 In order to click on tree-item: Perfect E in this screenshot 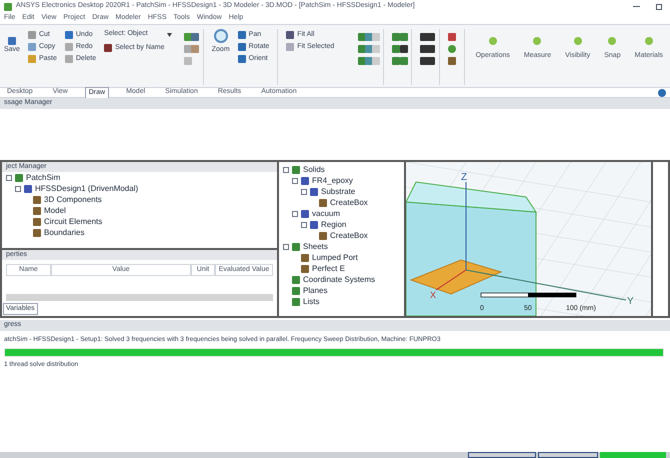, I will do `click(328, 268)`.